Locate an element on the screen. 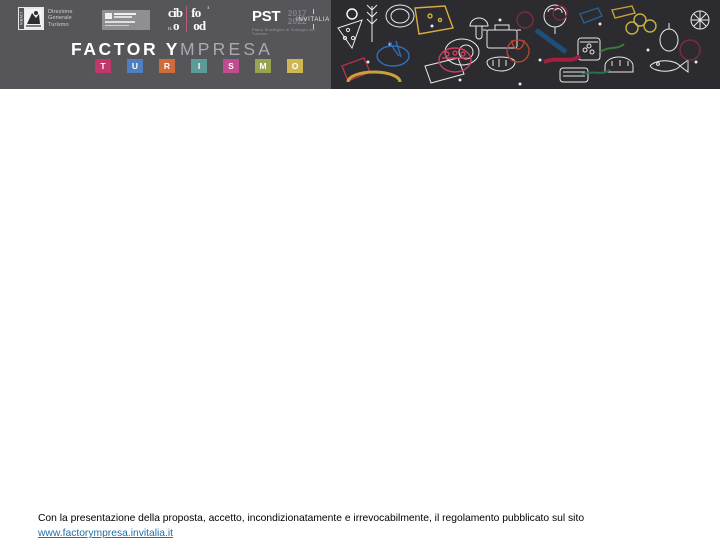 This screenshot has height=540, width=720. cibo-food-divider is located at coordinates (187, 19).